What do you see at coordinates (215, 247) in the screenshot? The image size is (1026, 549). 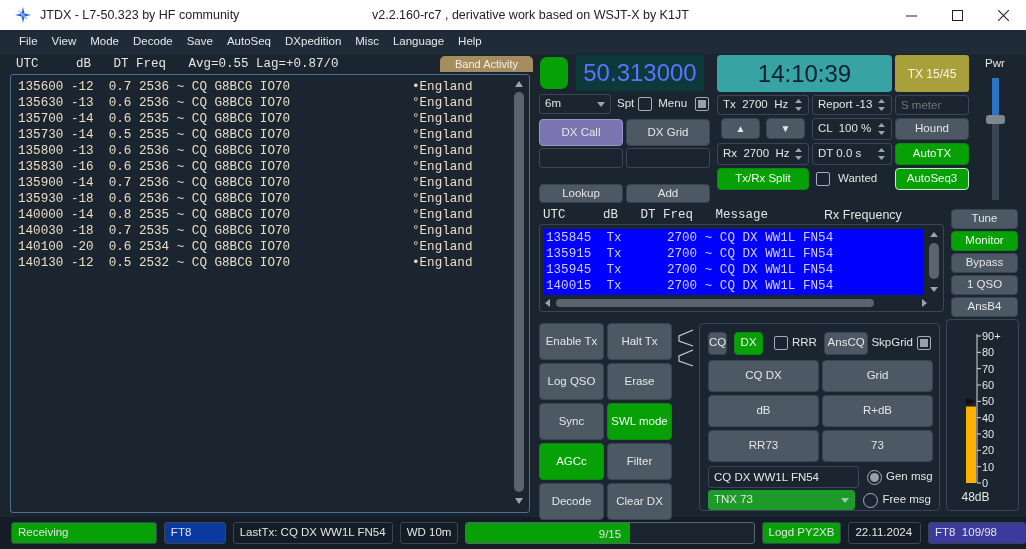 I see `decode-message: 140100 -20 0.6 2534 ~ CQ G8BCG IO70` at bounding box center [215, 247].